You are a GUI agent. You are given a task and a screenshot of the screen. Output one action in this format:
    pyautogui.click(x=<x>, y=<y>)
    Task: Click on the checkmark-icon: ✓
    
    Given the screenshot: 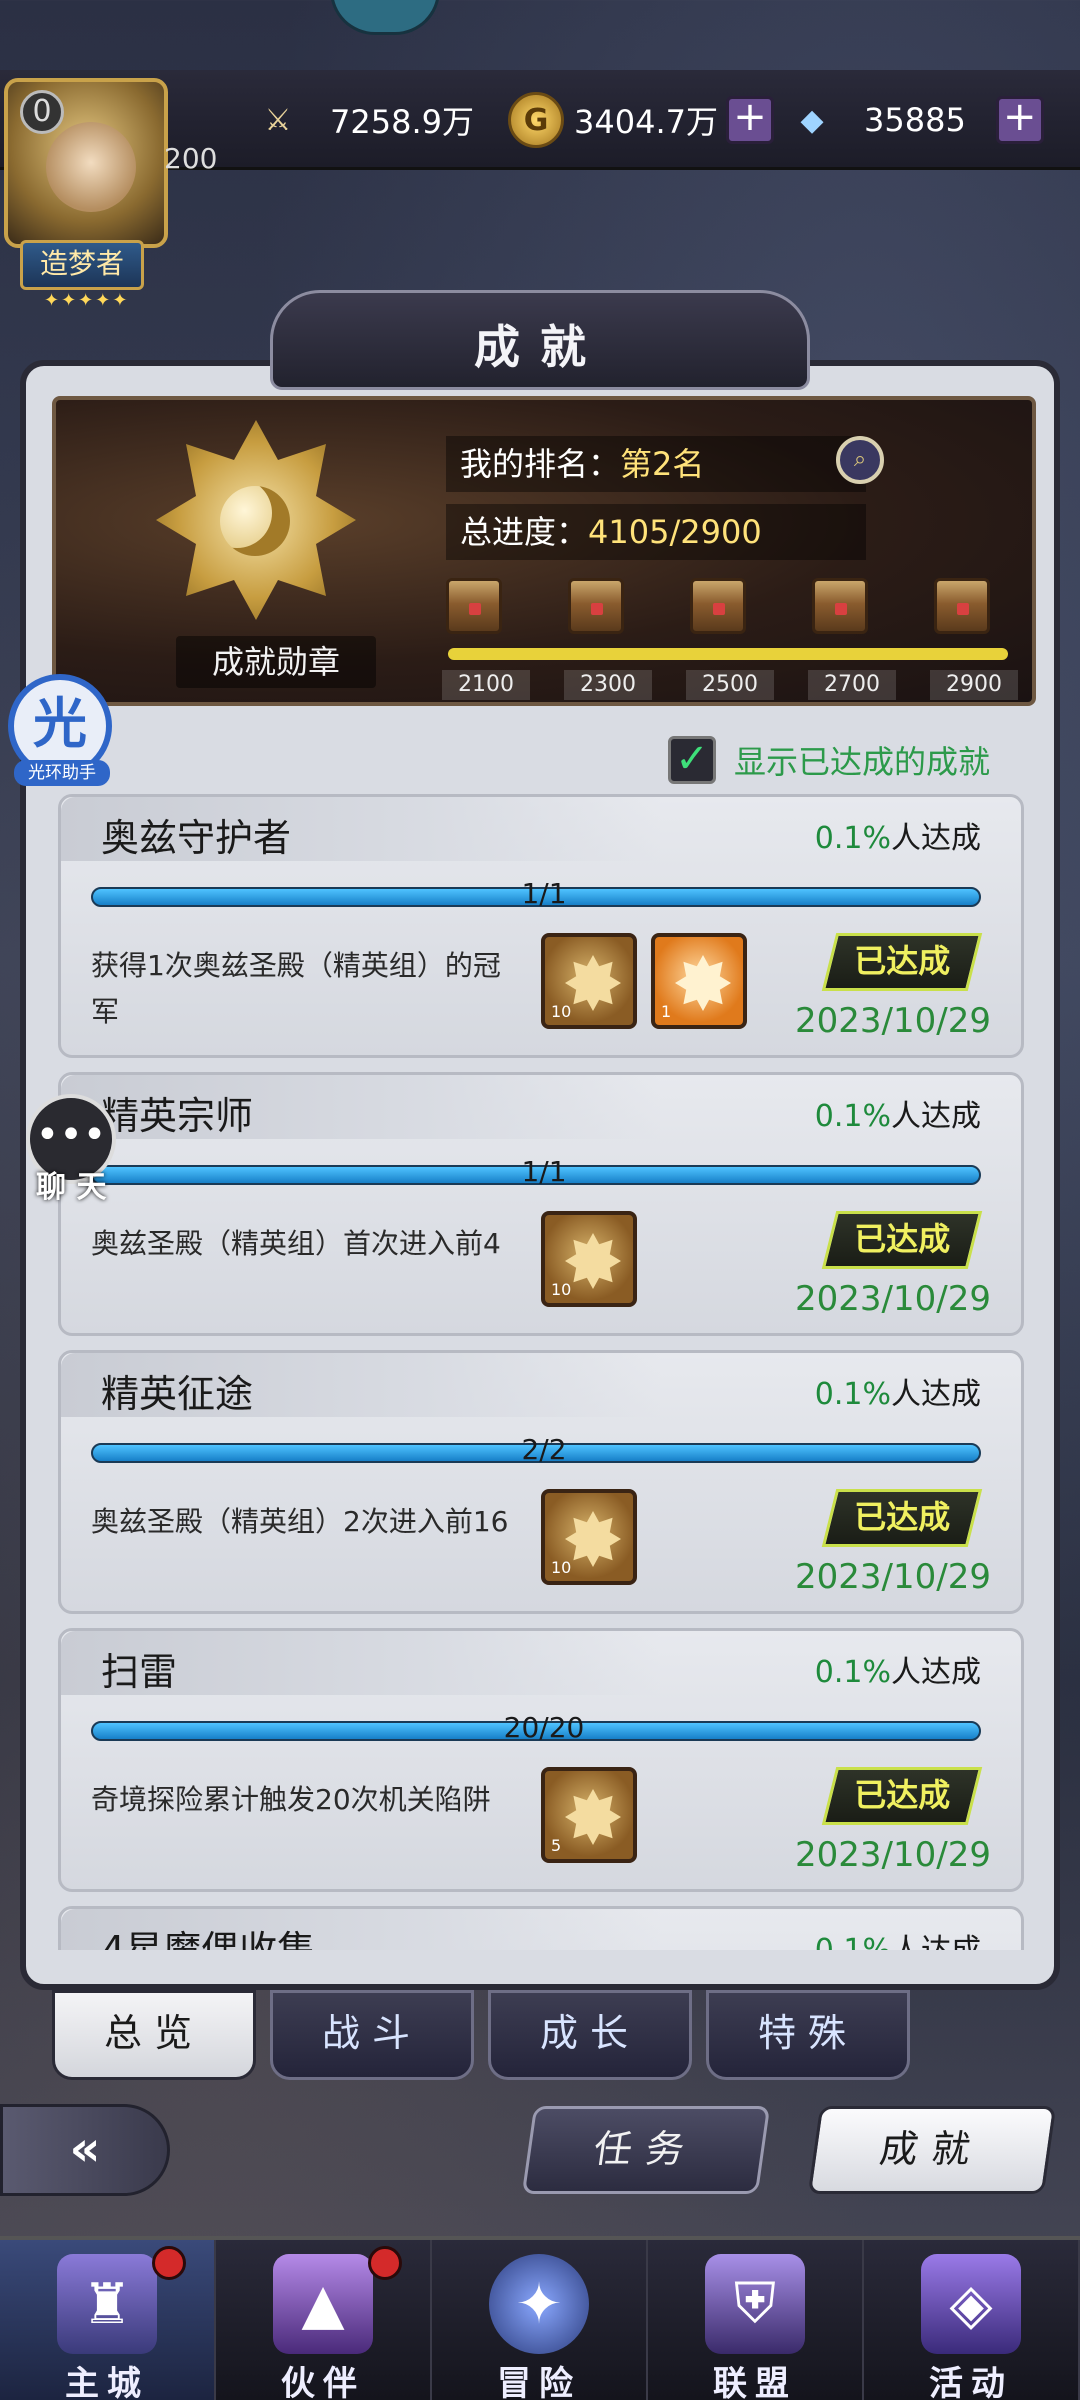 What is the action you would take?
    pyautogui.click(x=692, y=760)
    